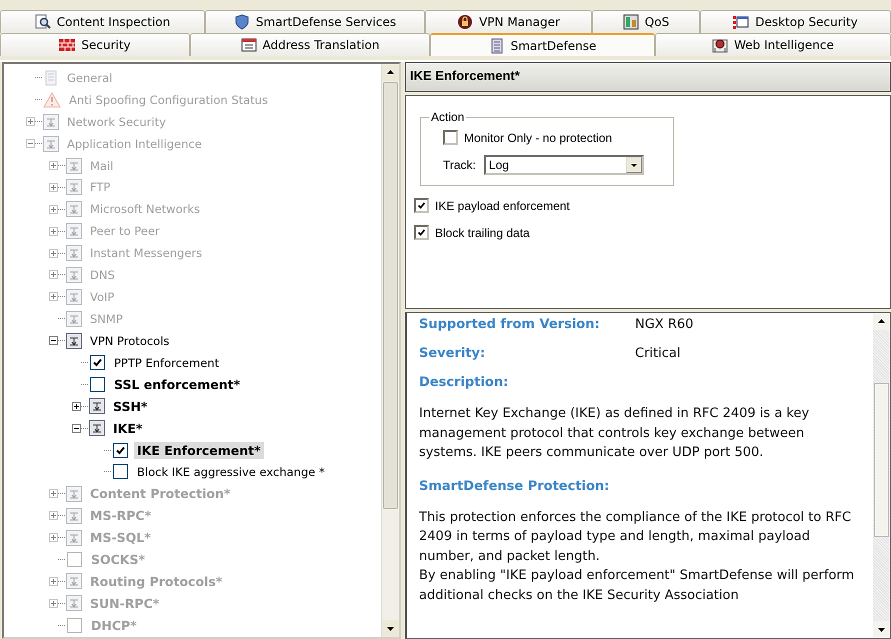 This screenshot has height=639, width=891. Describe the element at coordinates (646, 21) in the screenshot. I see `tab: QoS` at that location.